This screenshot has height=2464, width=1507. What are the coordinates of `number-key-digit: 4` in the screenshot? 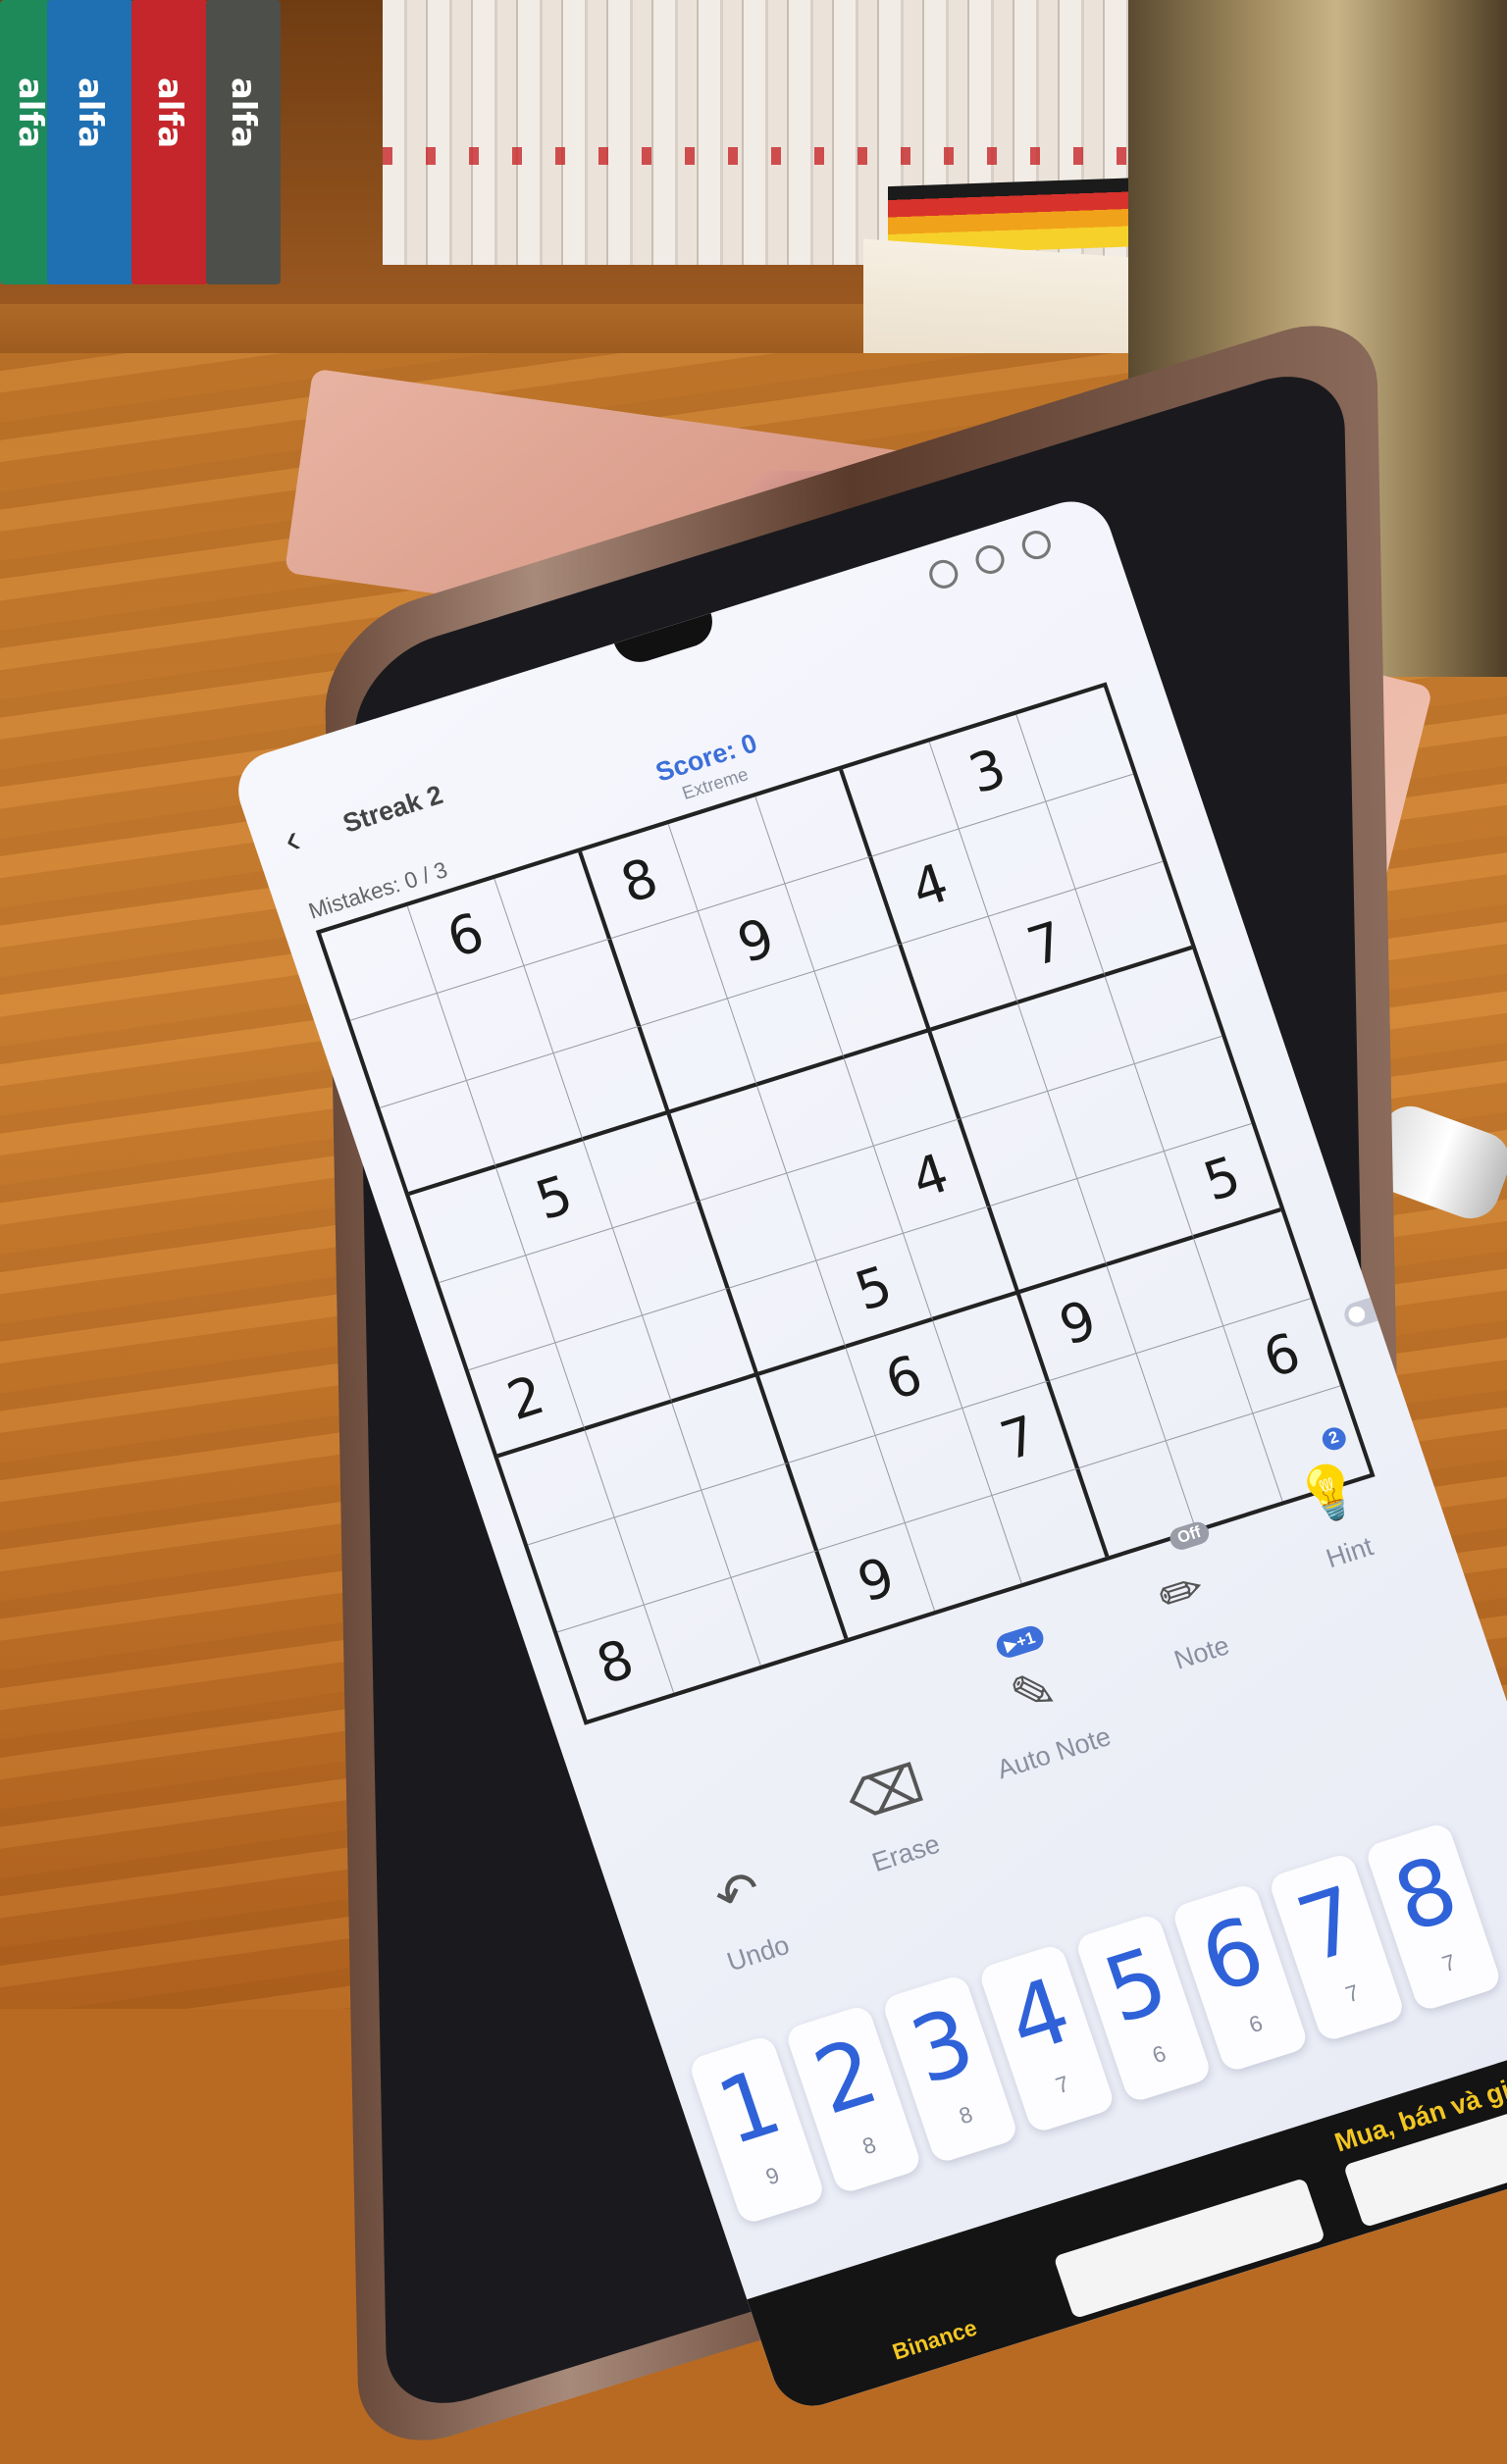 It's located at (1040, 2016).